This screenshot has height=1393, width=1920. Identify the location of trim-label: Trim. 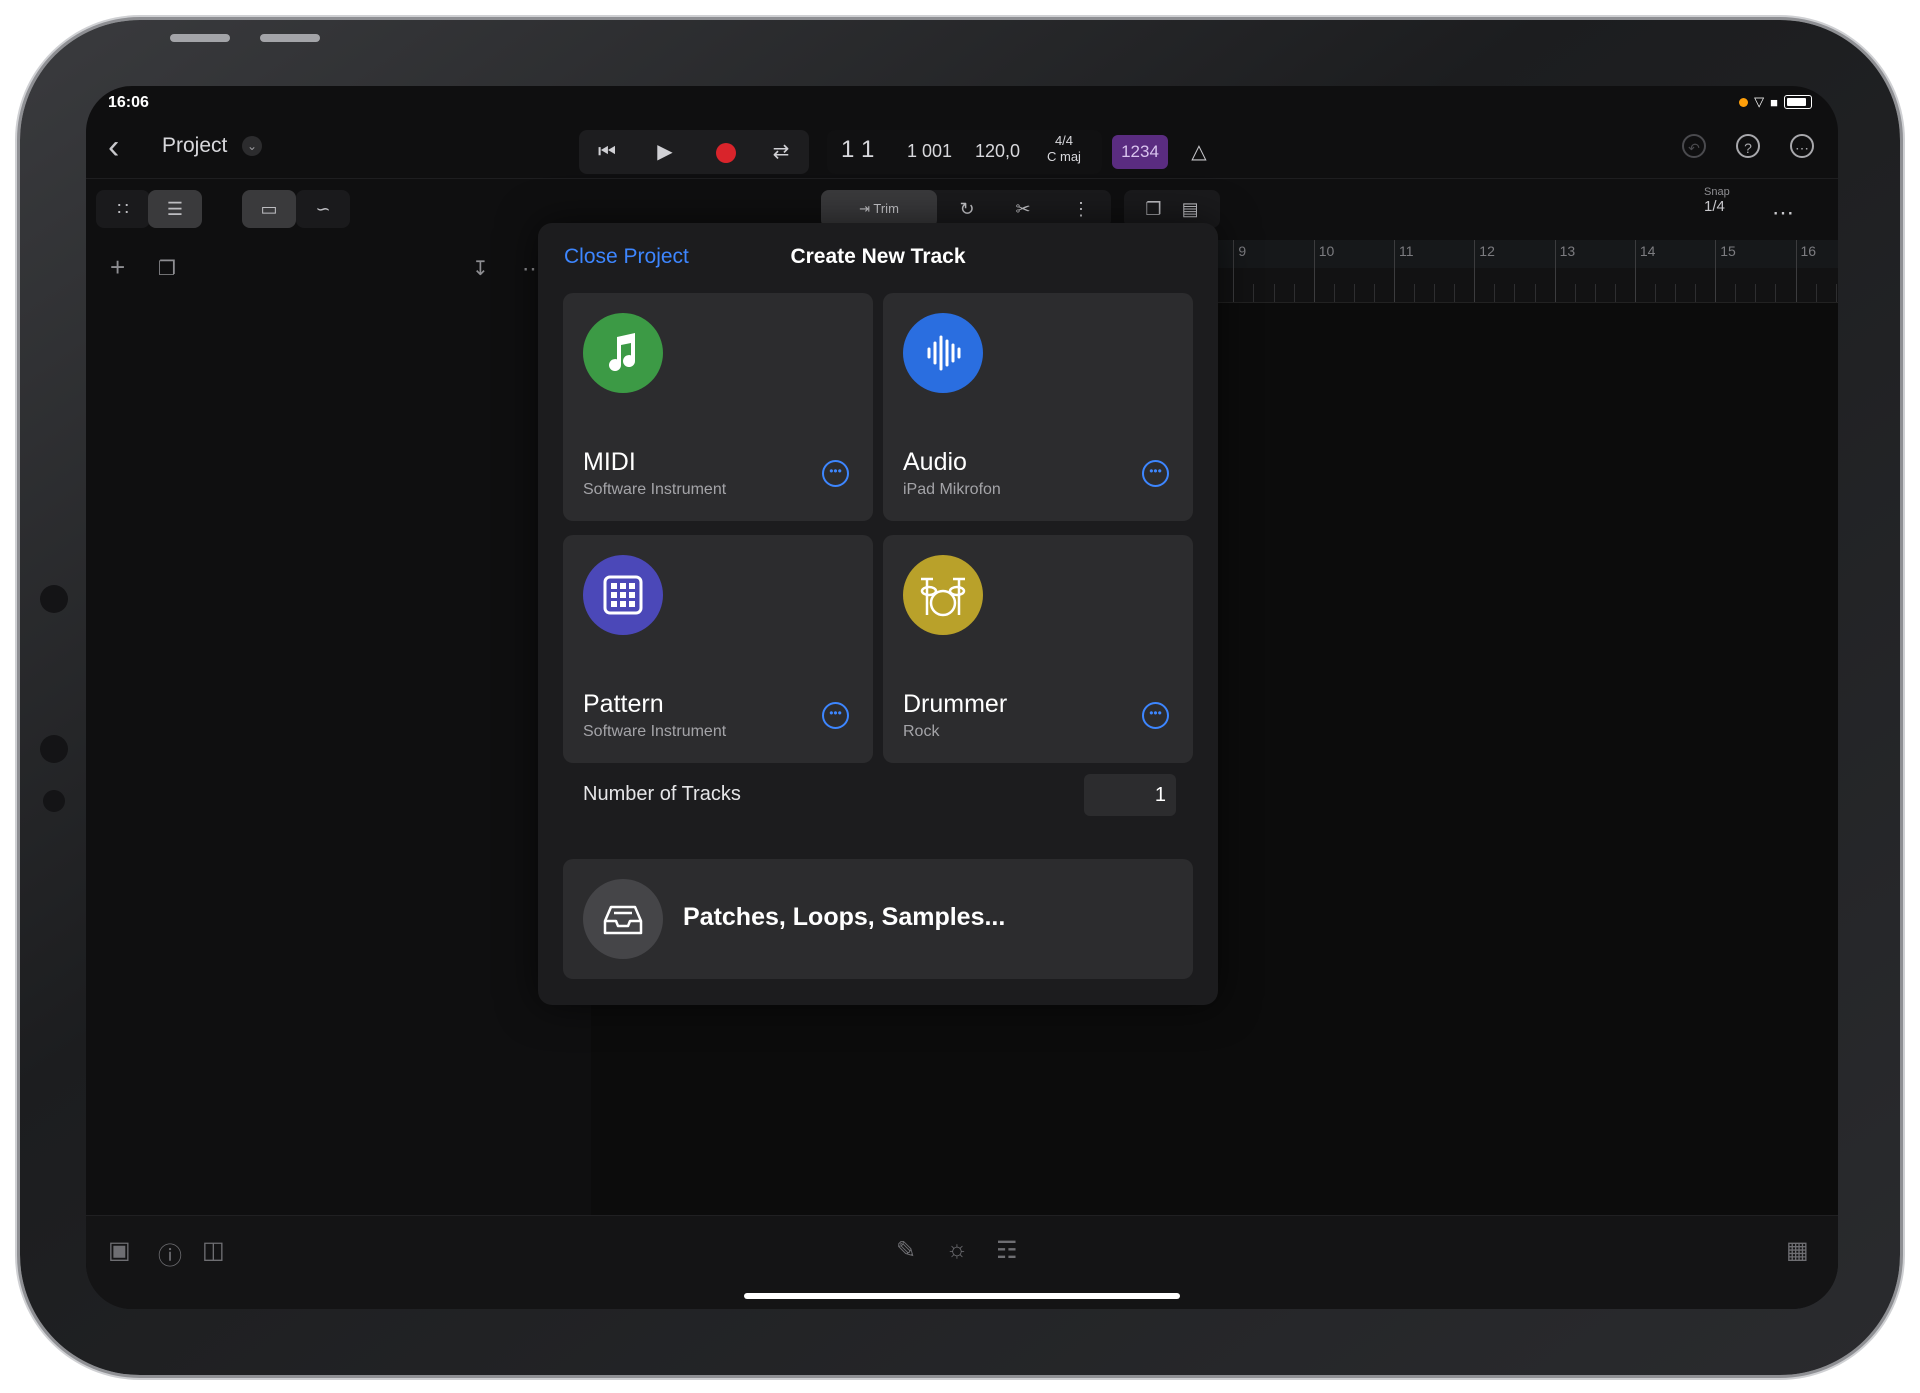
(886, 208).